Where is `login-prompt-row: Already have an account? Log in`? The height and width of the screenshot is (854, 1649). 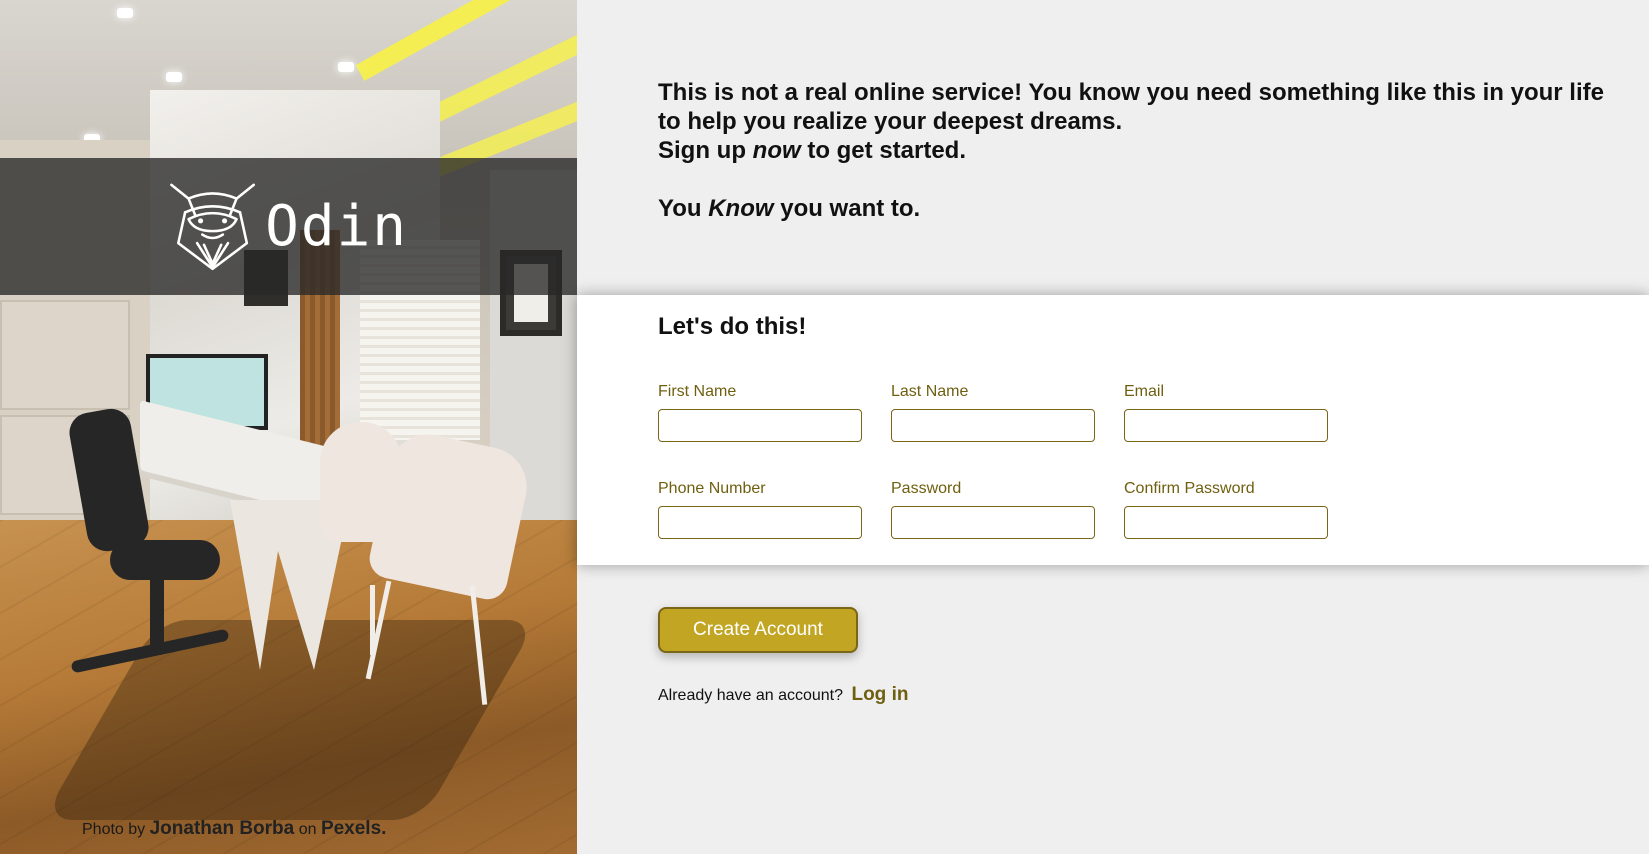 login-prompt-row: Already have an account? Log in is located at coordinates (783, 695).